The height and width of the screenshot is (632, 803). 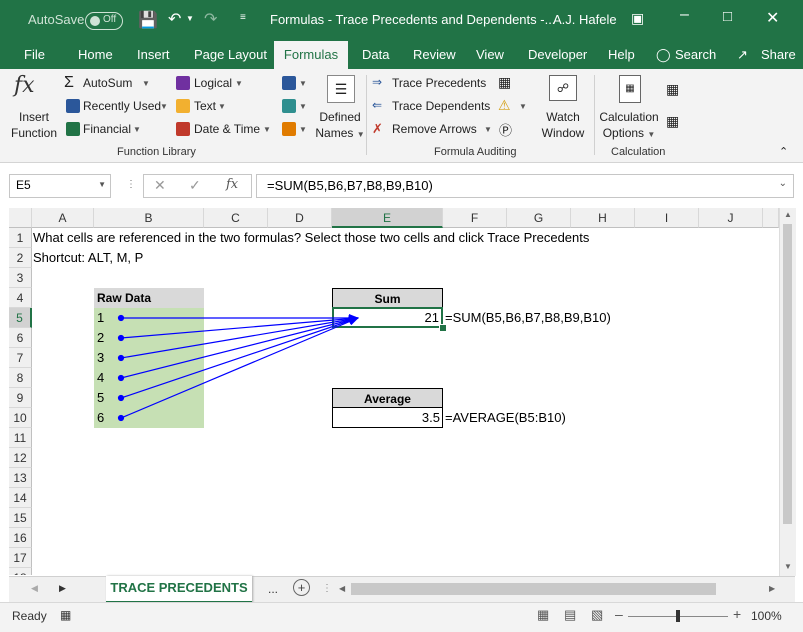 What do you see at coordinates (146, 83) in the screenshot?
I see `autosum-dropdown-icon: ▼` at bounding box center [146, 83].